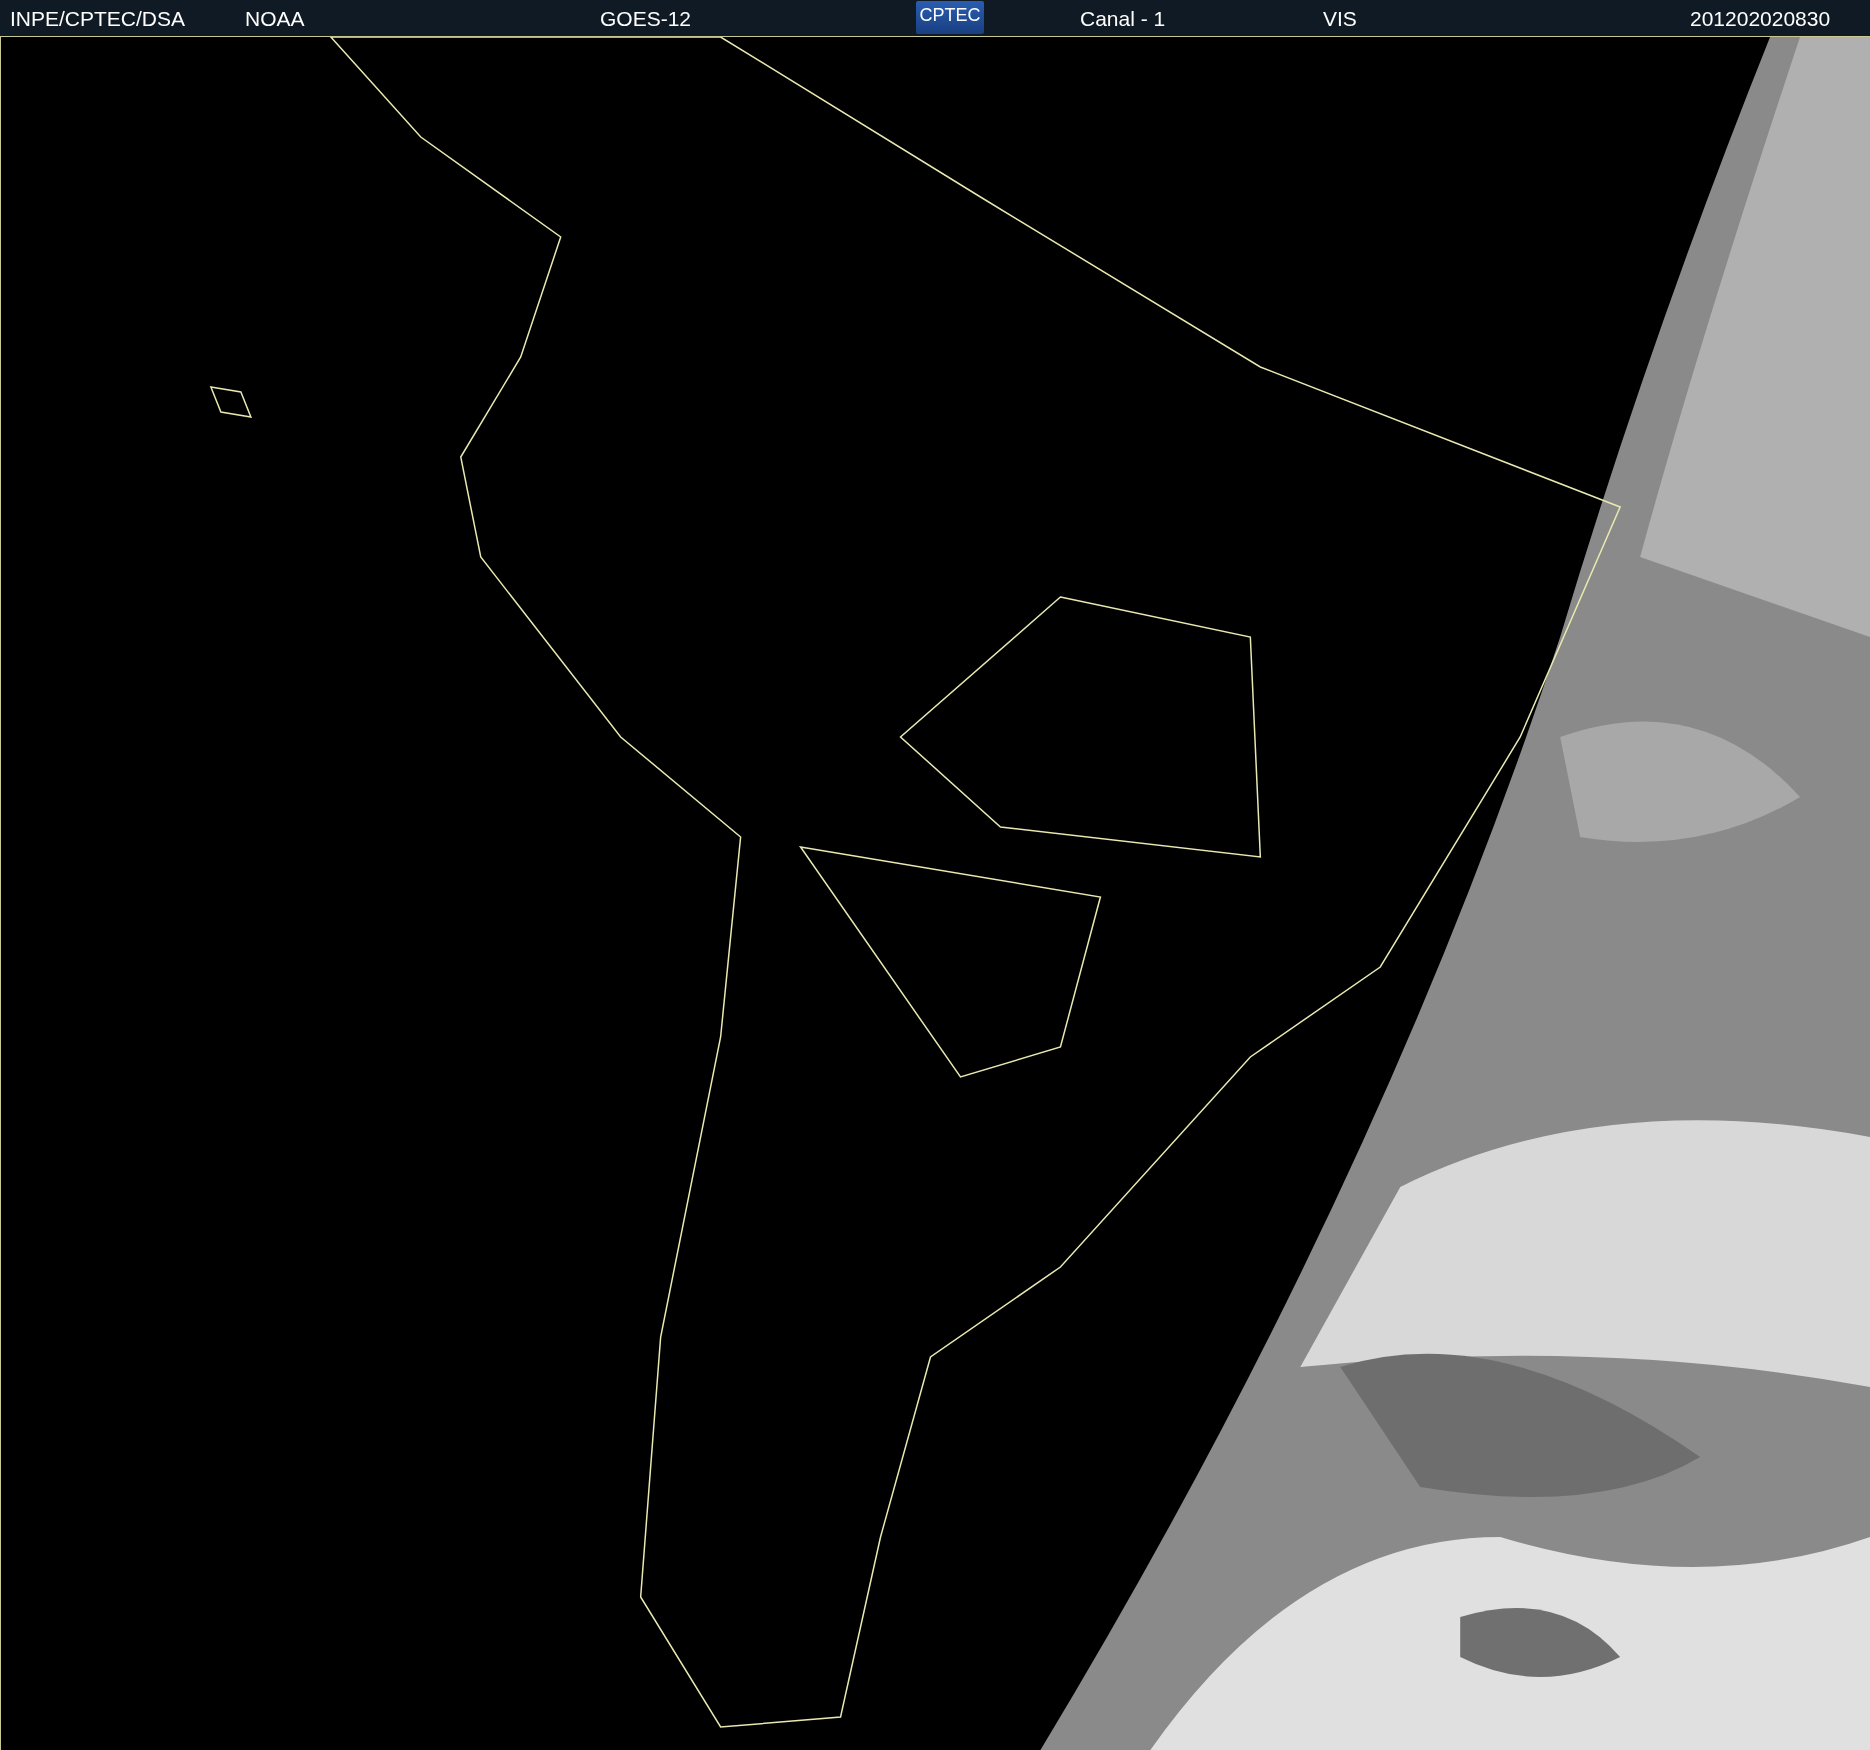 This screenshot has height=1750, width=1870. Describe the element at coordinates (950, 17) in the screenshot. I see `logo: CPTEC` at that location.